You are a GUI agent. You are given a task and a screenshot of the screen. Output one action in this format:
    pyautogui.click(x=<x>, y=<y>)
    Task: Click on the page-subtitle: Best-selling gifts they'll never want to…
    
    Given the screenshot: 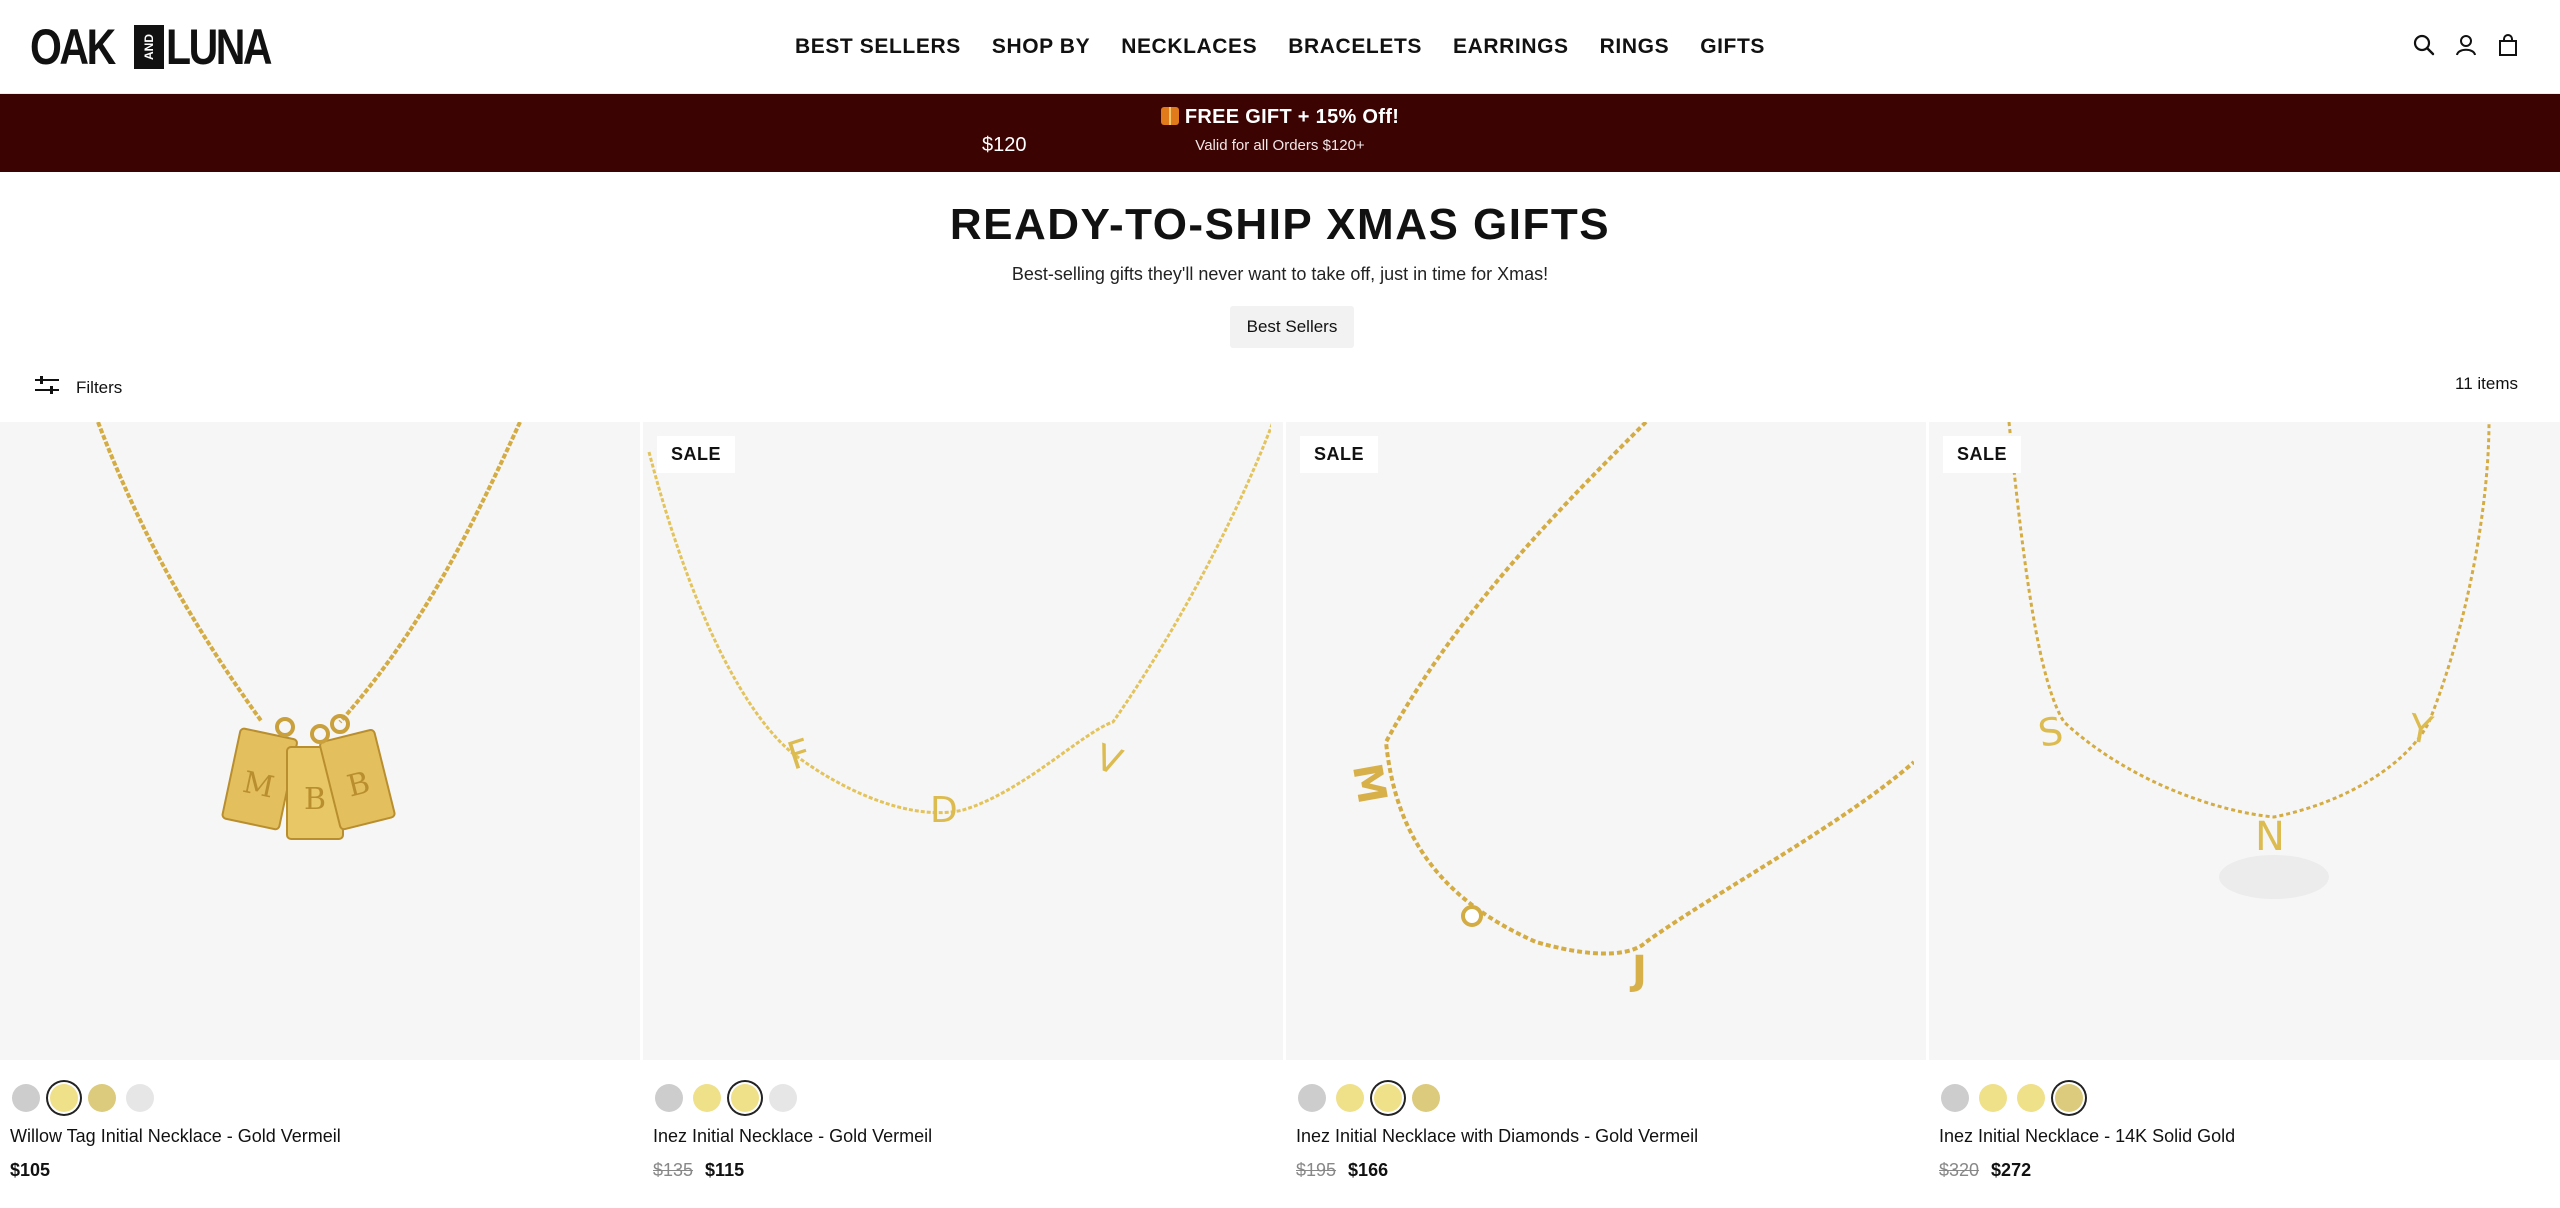 What is the action you would take?
    pyautogui.click(x=1280, y=274)
    